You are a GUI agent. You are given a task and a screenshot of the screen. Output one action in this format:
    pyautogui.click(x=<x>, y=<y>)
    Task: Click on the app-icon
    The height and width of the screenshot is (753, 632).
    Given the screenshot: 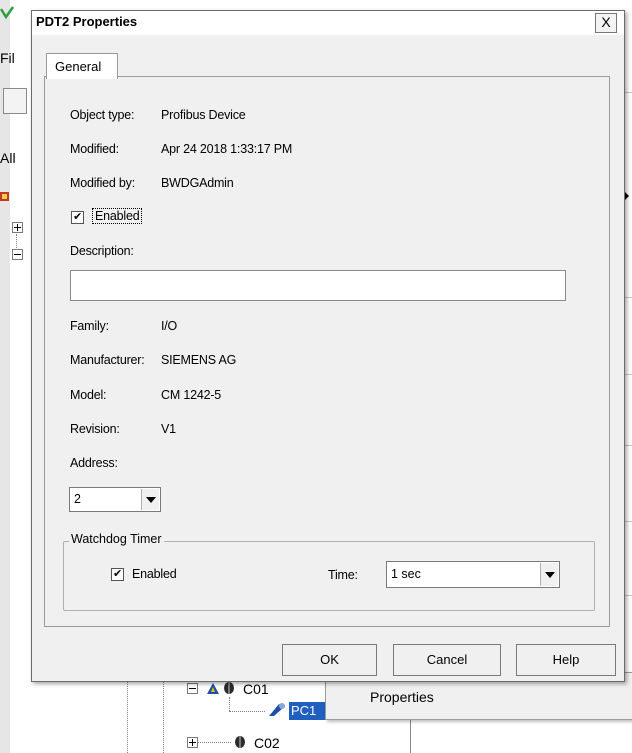 What is the action you would take?
    pyautogui.click(x=7, y=13)
    